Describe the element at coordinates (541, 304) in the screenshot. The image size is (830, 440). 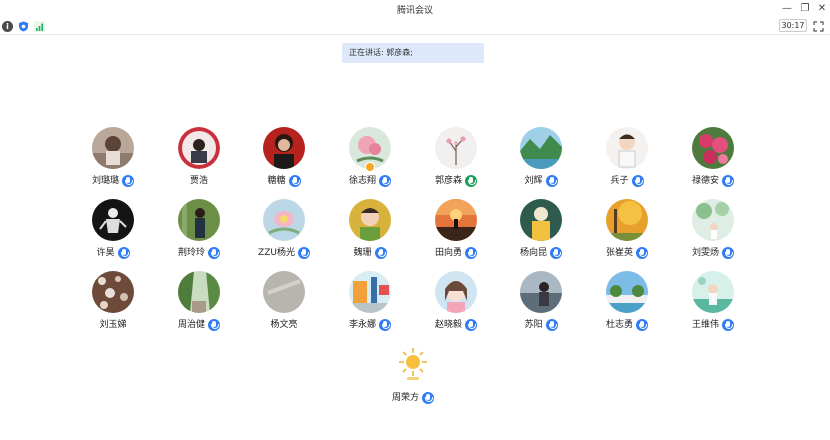
I see `participant-tile: 苏阳` at that location.